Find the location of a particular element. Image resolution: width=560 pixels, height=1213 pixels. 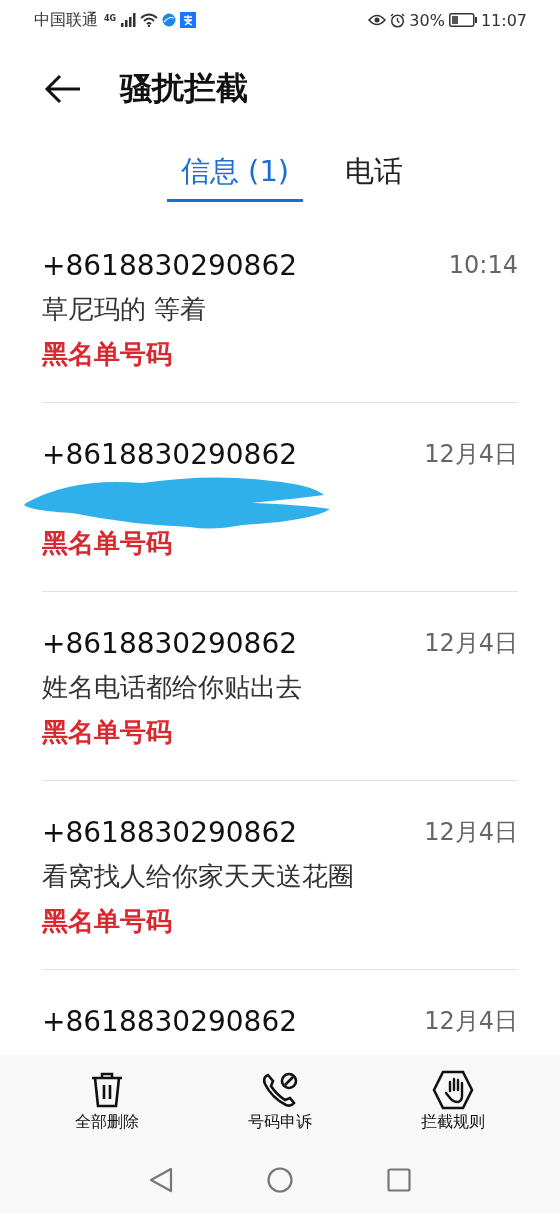

message-time: 10:14 is located at coordinates (483, 265).